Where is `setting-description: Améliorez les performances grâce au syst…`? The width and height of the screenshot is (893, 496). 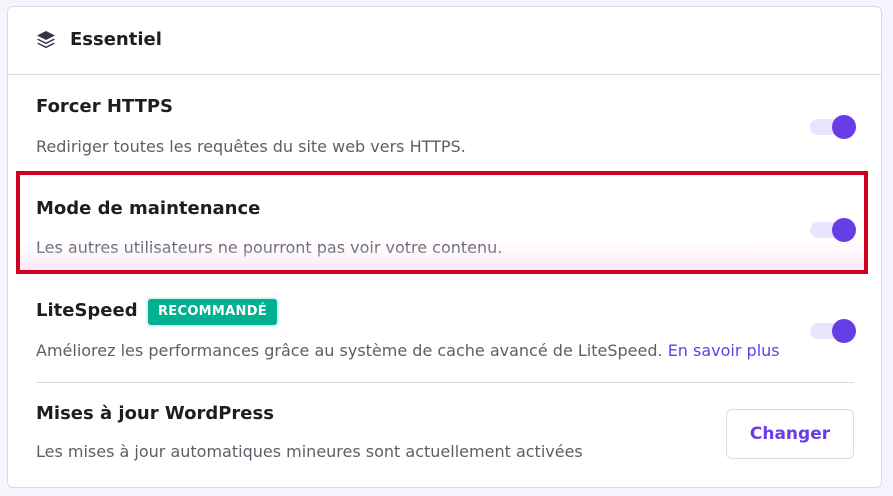 setting-description: Améliorez les performances grâce au syst… is located at coordinates (408, 351).